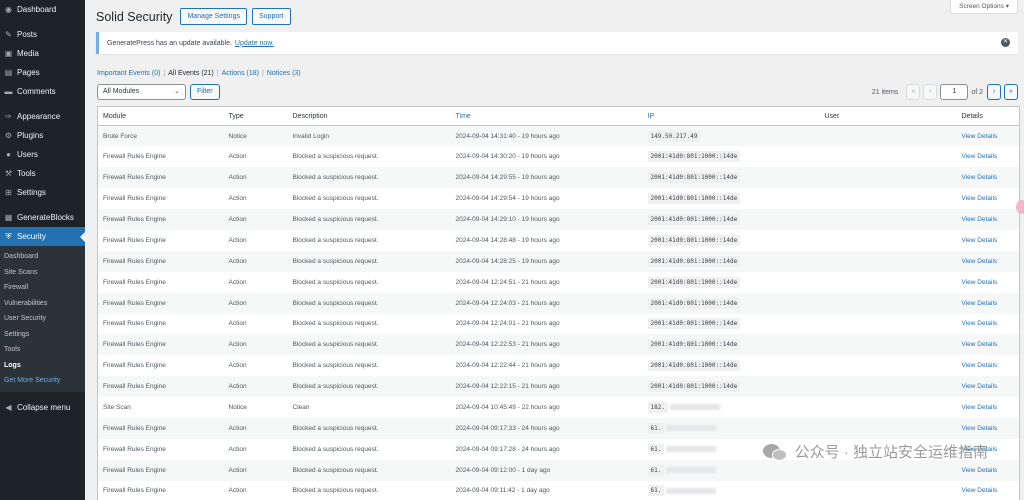 This screenshot has height=500, width=1024. Describe the element at coordinates (141, 92) in the screenshot. I see `module-select: All Modules ⌄` at that location.